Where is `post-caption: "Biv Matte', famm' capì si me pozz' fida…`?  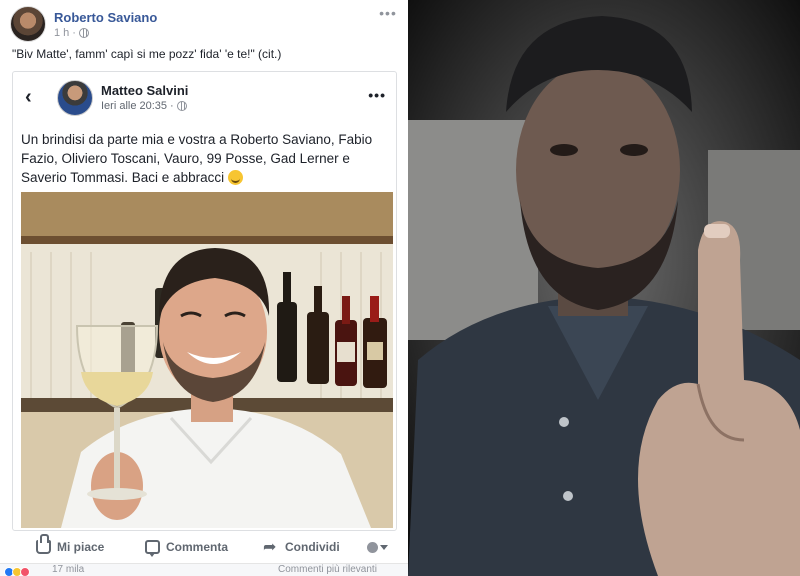 post-caption: "Biv Matte', famm' capì si me pozz' fida… is located at coordinates (147, 54).